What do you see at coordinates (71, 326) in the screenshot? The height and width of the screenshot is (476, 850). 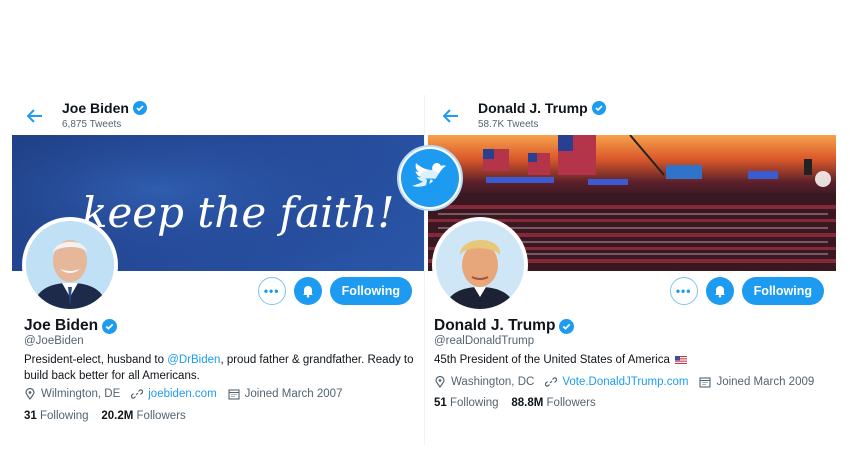 I see `profile-name: Joe Biden` at bounding box center [71, 326].